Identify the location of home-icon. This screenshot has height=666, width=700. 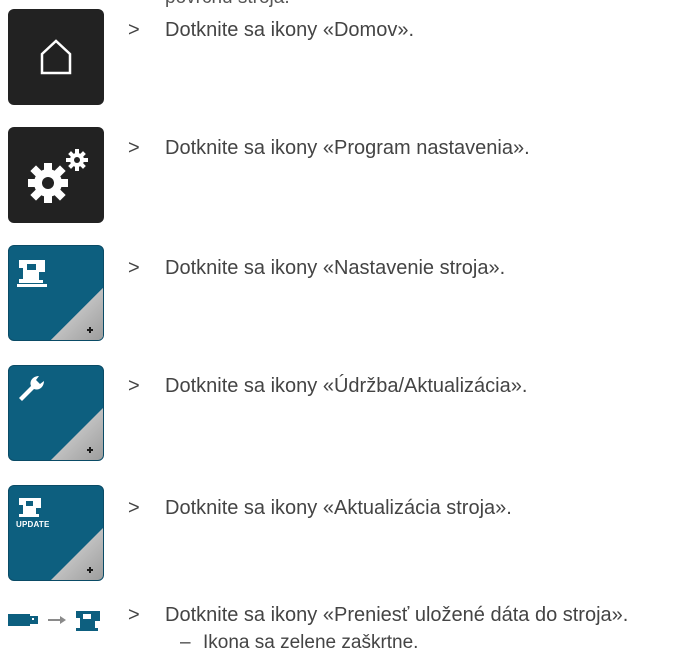
(56, 57).